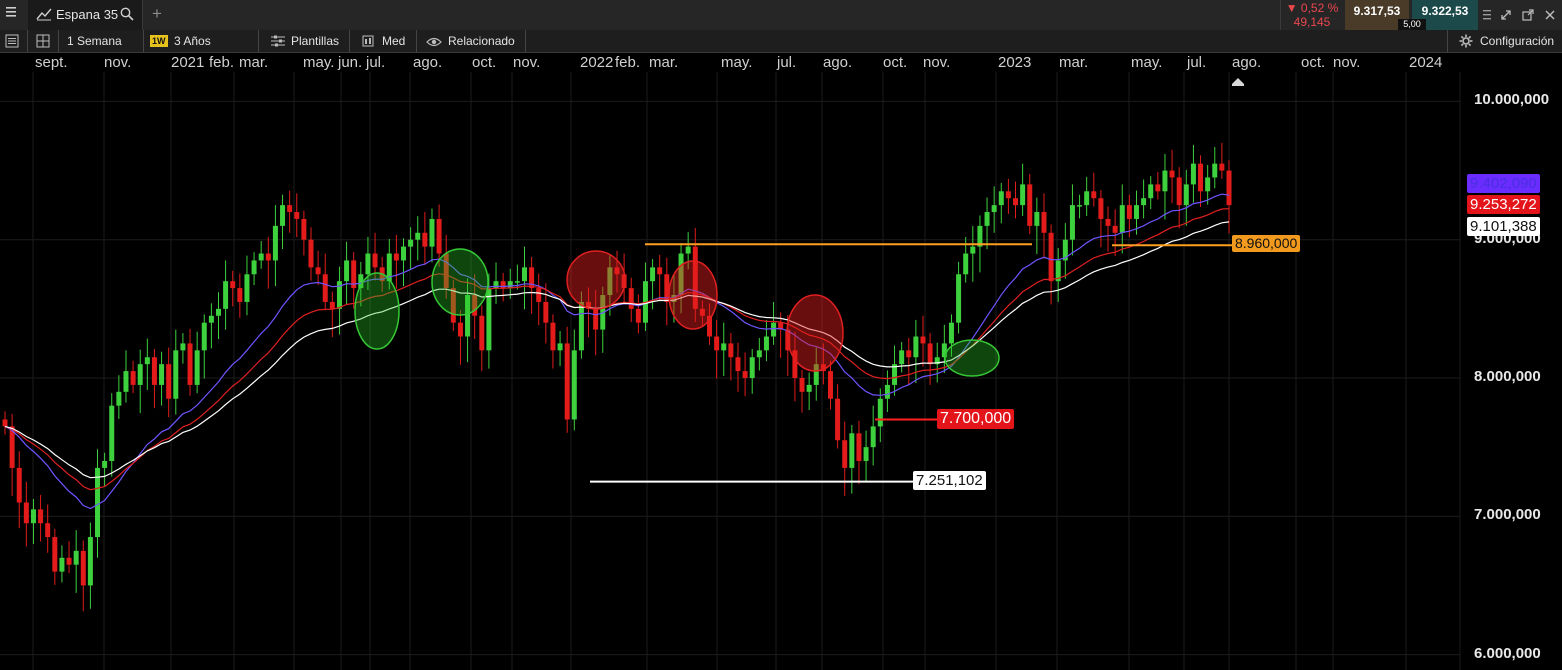  I want to click on measure-icon, so click(368, 43).